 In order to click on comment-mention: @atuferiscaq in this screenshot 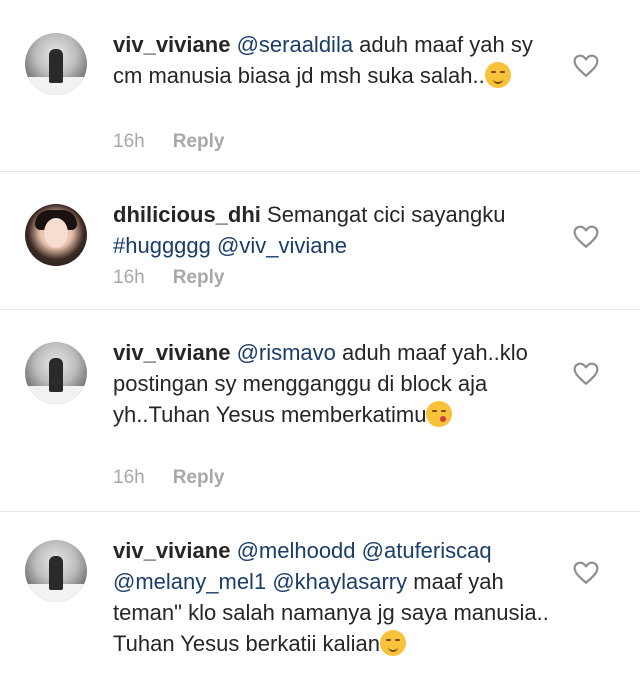, I will do `click(427, 550)`.